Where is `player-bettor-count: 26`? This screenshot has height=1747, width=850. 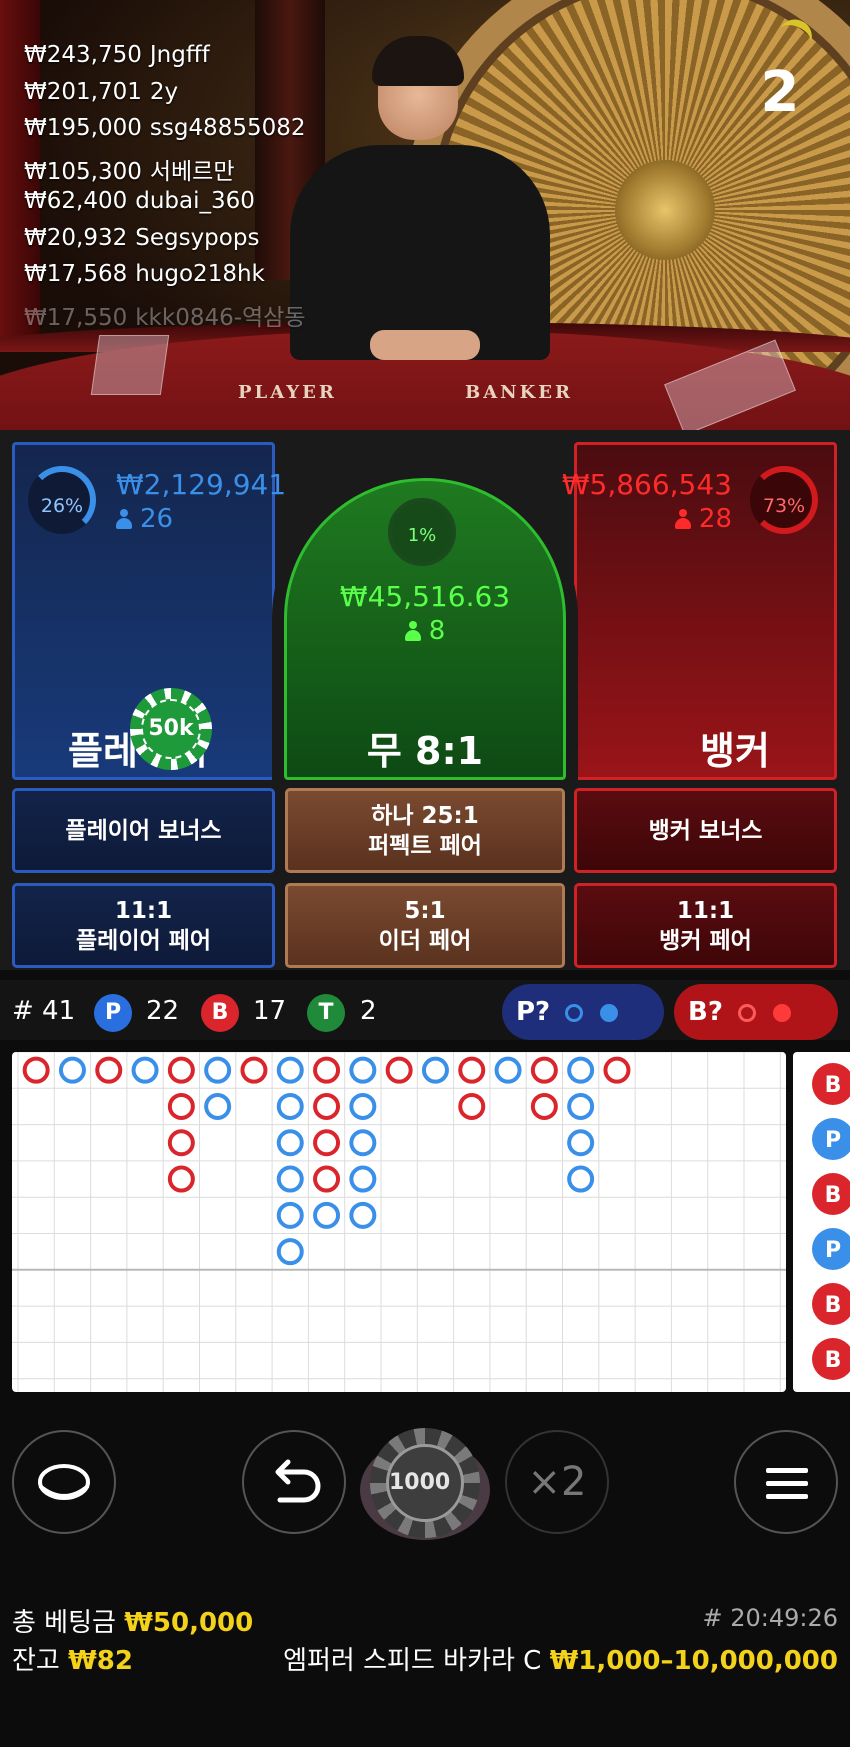
player-bettor-count: 26 is located at coordinates (144, 519).